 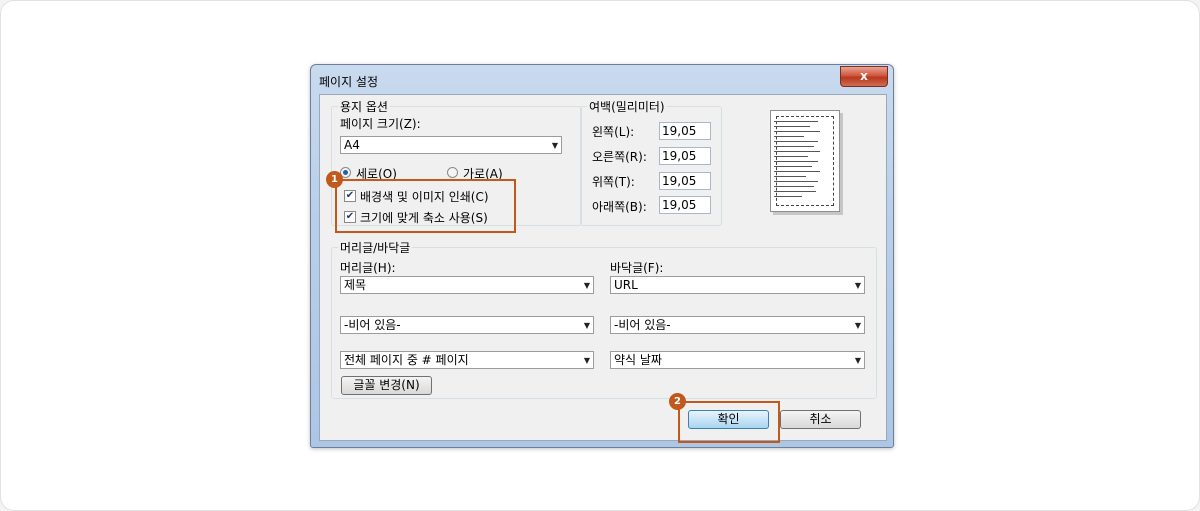 What do you see at coordinates (406, 360) in the screenshot?
I see `header-select-3-value: 전체 페이지 중 # 페이지` at bounding box center [406, 360].